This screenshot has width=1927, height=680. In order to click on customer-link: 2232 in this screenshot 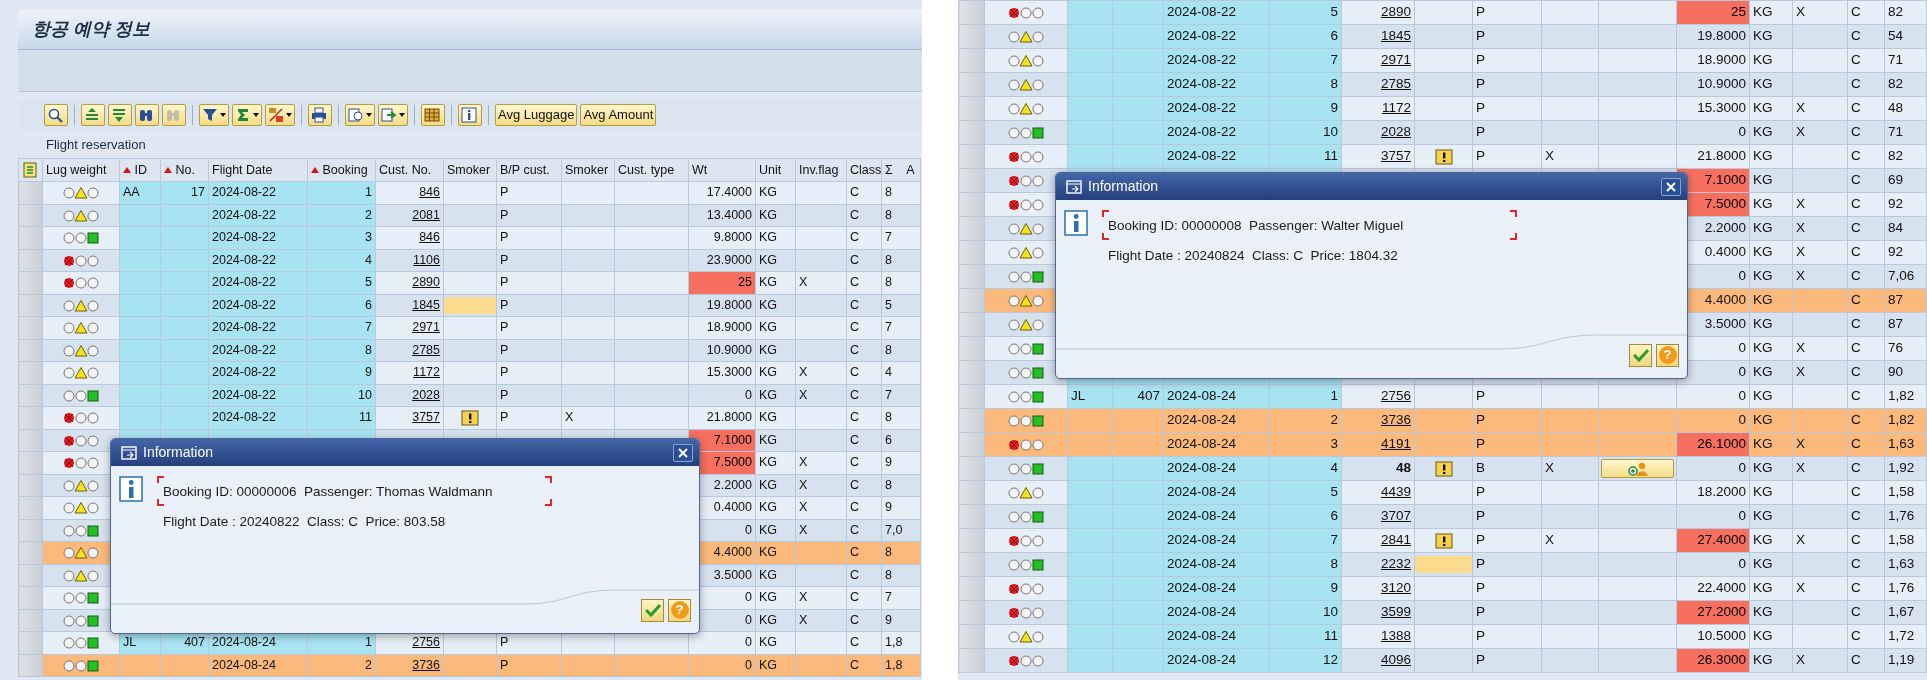, I will do `click(1378, 564)`.